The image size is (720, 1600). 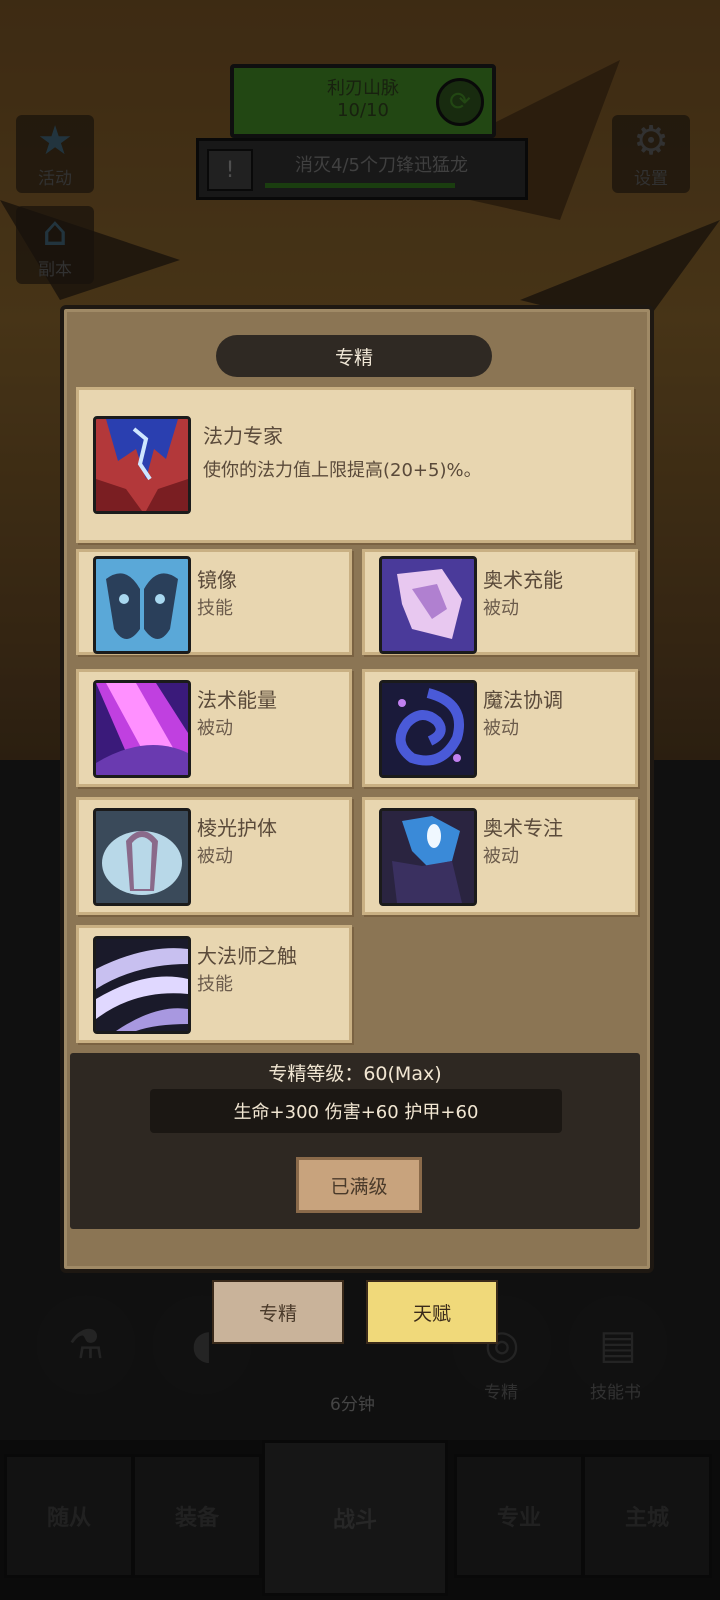 What do you see at coordinates (342, 470) in the screenshot?
I see `featured-skill-desc: 使你的法力值上限提高(20+5)%。` at bounding box center [342, 470].